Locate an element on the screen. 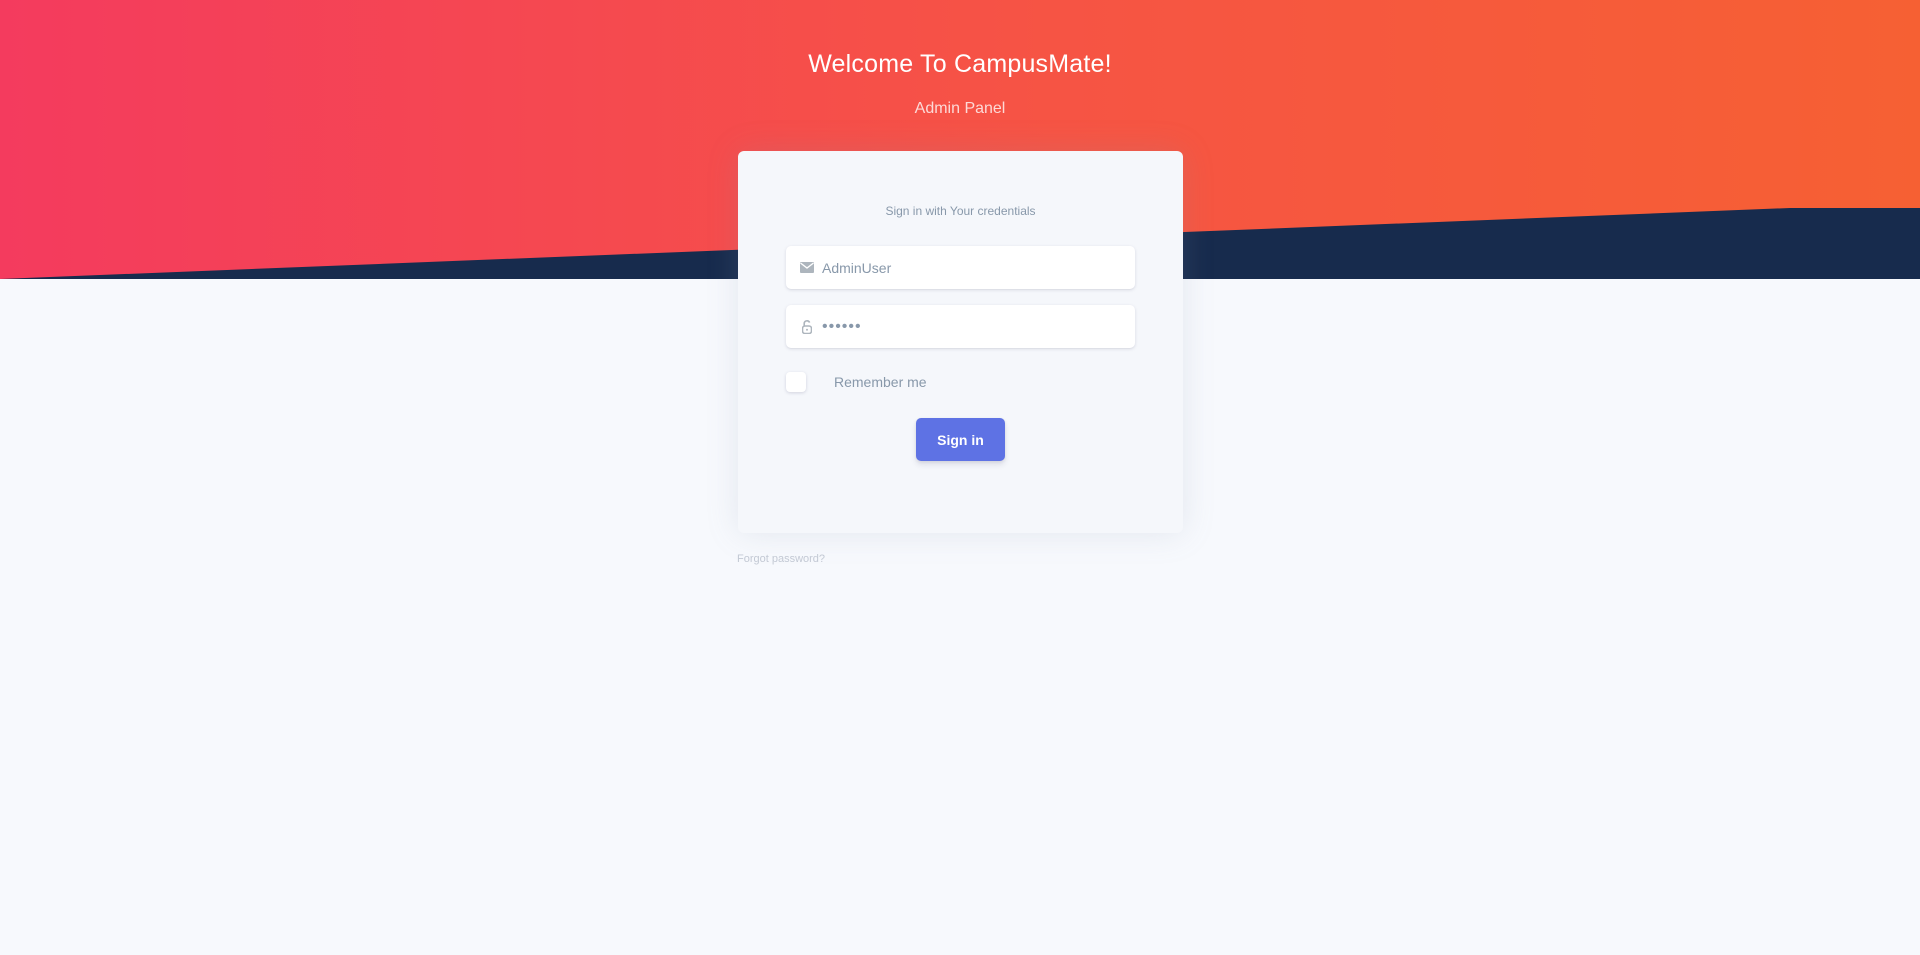  lock-icon is located at coordinates (804, 326).